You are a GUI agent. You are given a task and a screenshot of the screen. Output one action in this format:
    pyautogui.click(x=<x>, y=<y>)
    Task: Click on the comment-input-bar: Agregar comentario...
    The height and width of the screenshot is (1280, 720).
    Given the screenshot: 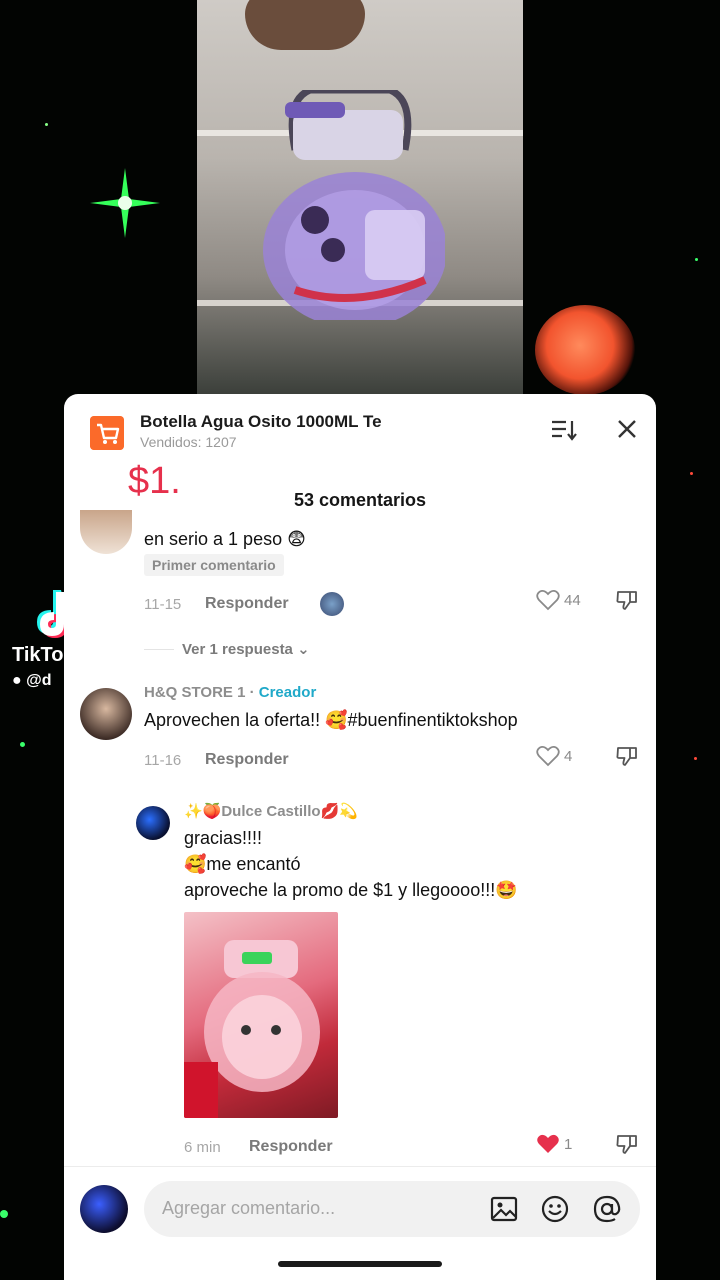 What is the action you would take?
    pyautogui.click(x=360, y=1223)
    